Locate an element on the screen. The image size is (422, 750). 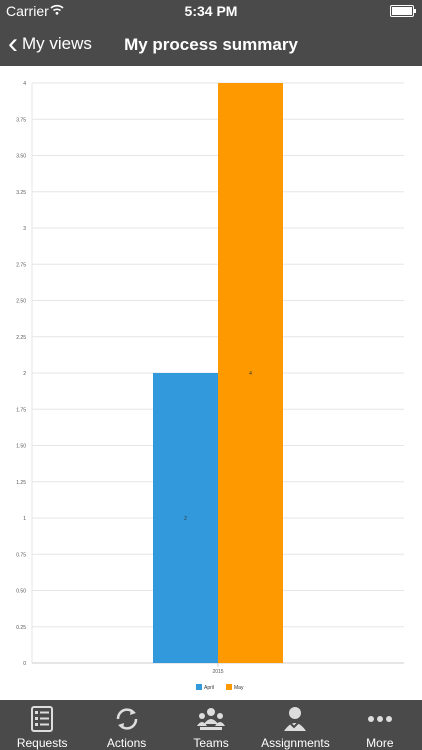
y-tick-label: 1.75 is located at coordinates (21, 410).